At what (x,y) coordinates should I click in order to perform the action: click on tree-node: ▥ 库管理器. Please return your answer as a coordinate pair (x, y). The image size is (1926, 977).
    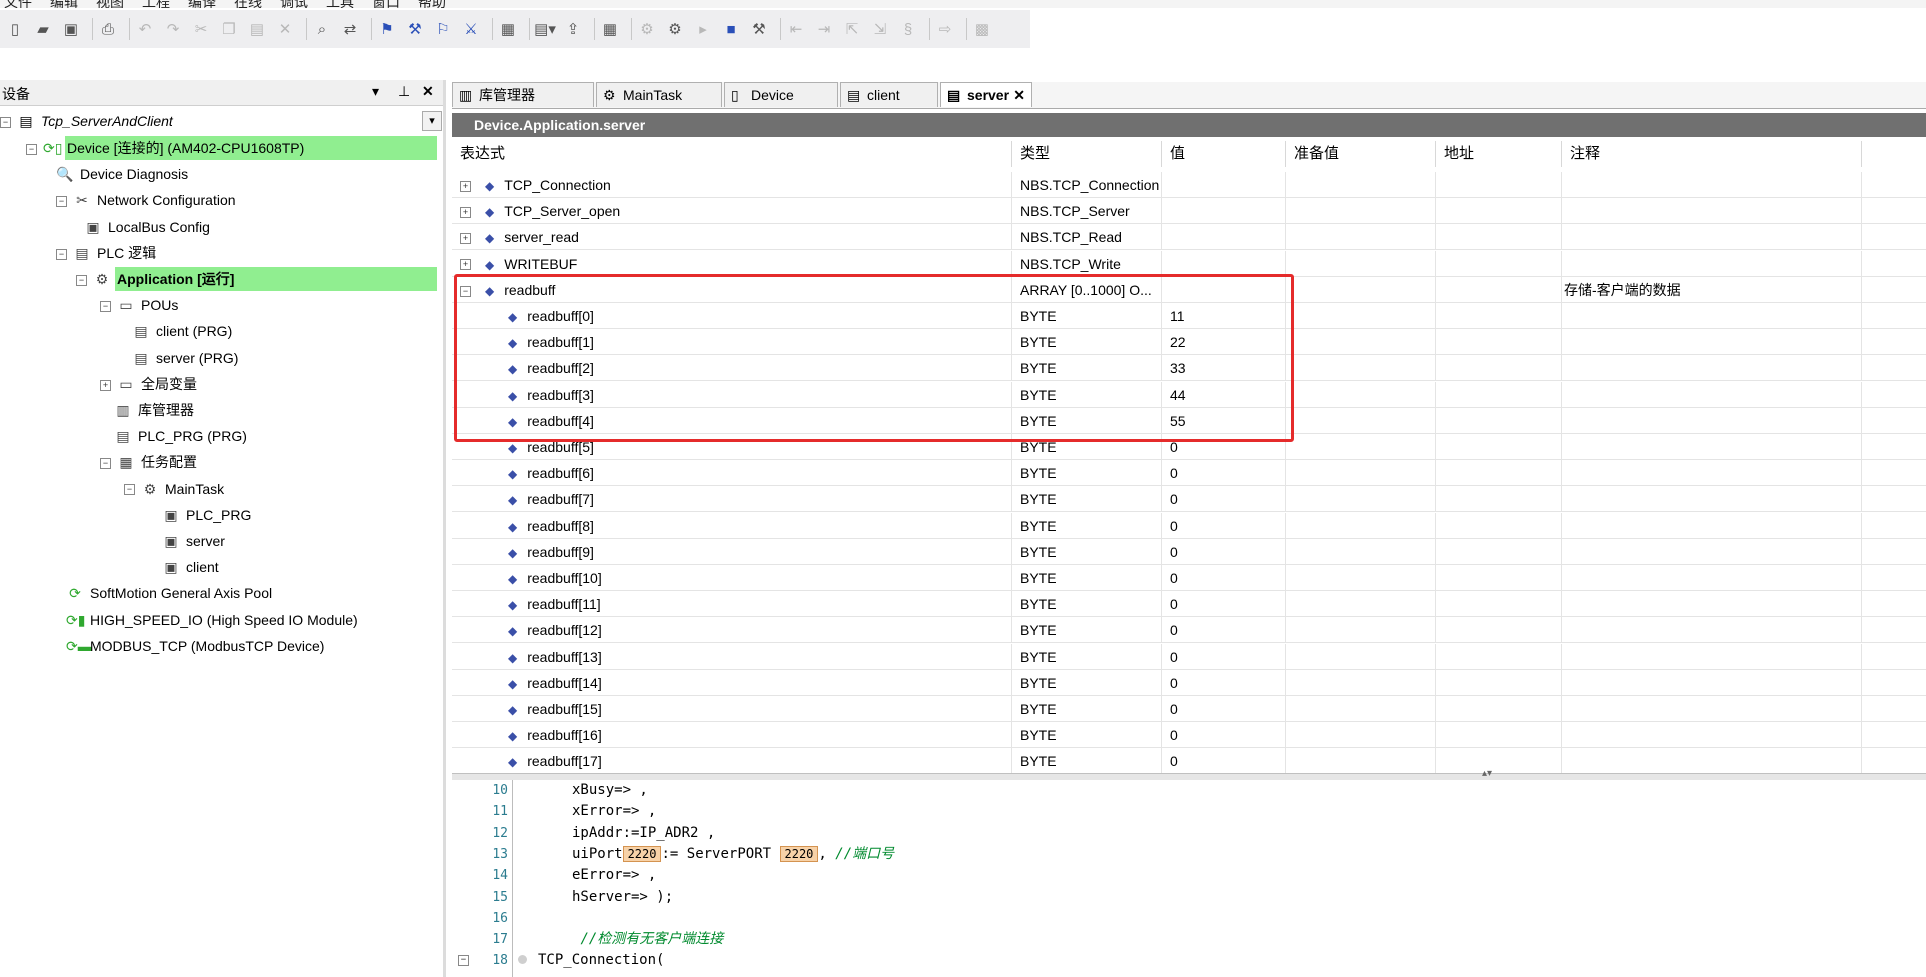
    Looking at the image, I should click on (155, 410).